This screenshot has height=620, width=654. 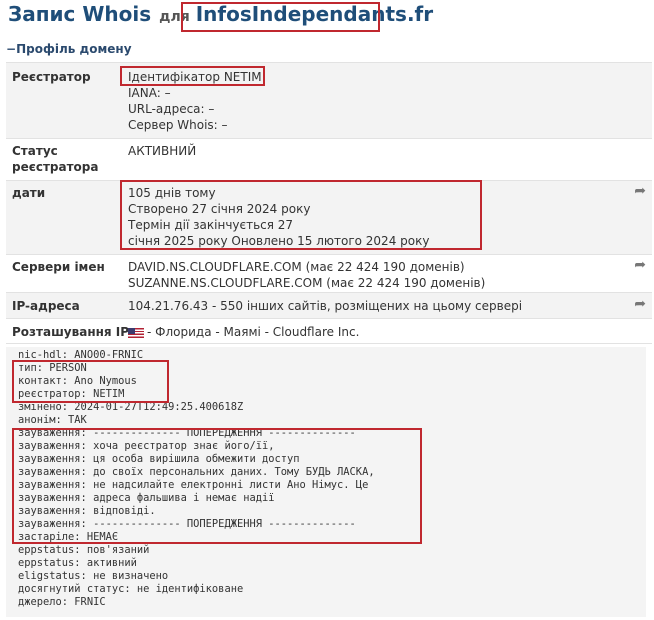 What do you see at coordinates (71, 394) in the screenshot?
I see `raw-line: реєстратор: NETIM` at bounding box center [71, 394].